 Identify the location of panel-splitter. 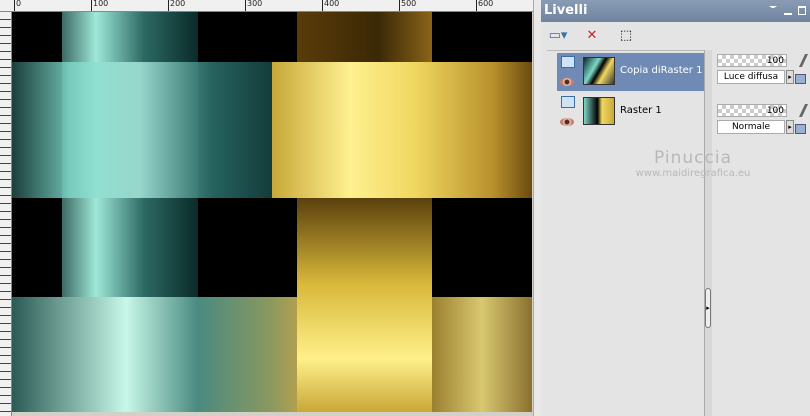
(537, 208).